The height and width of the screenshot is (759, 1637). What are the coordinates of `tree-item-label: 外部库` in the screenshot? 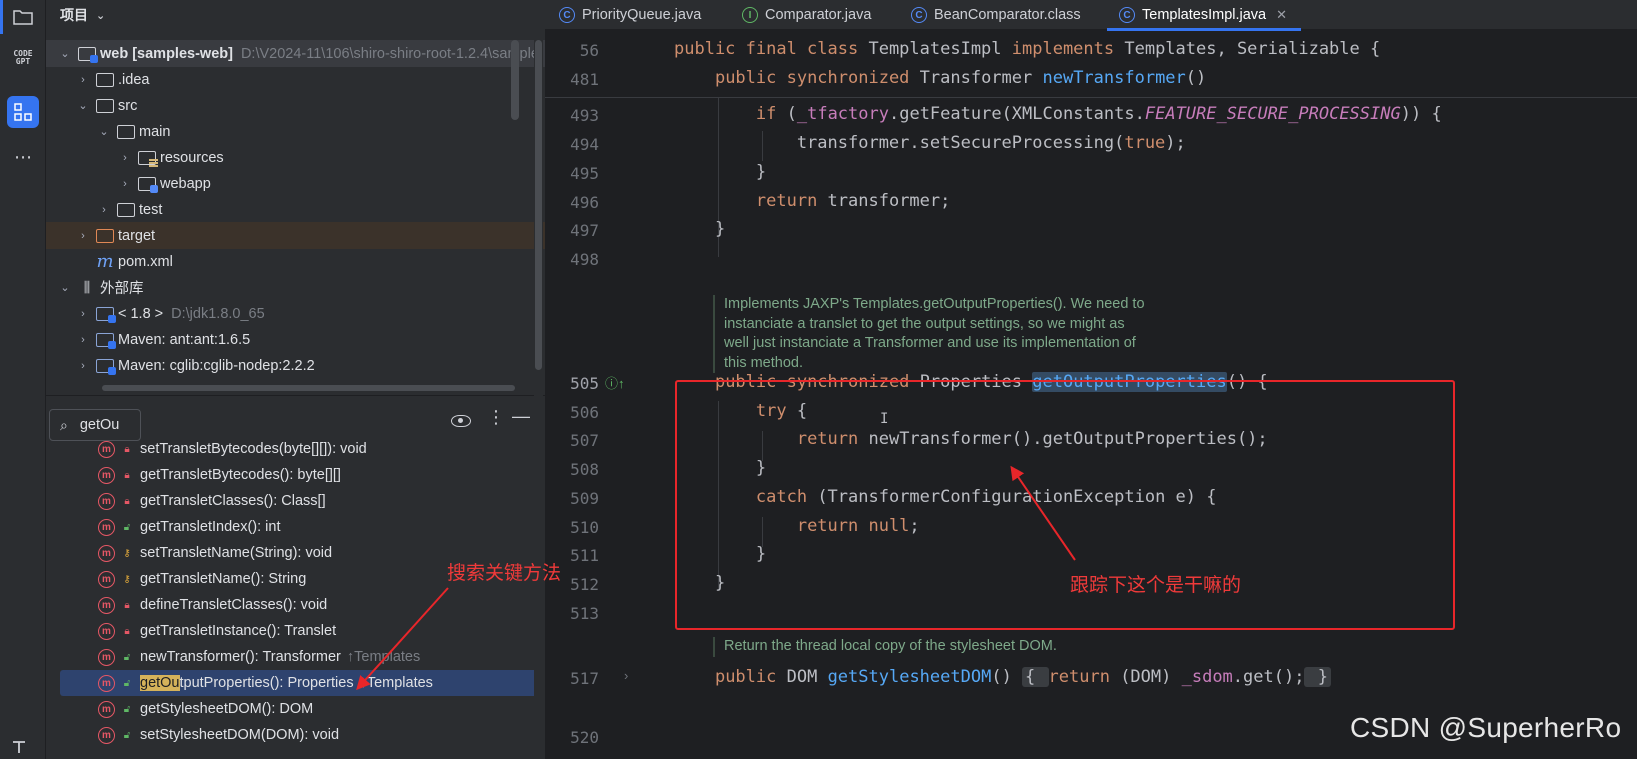 It's located at (122, 289).